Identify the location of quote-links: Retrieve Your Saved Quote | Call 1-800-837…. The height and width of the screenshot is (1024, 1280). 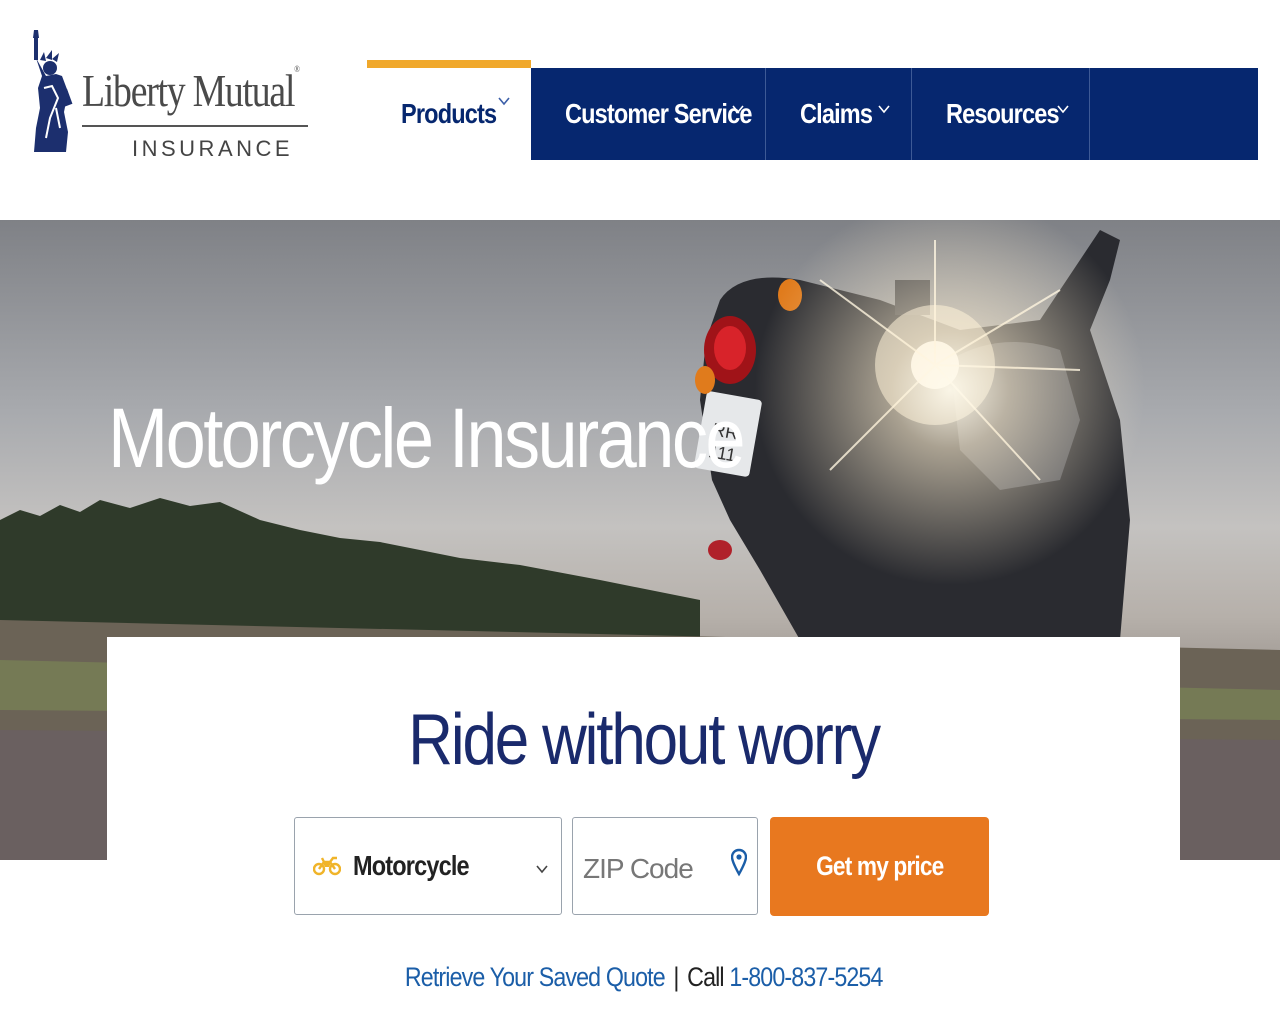
(643, 977).